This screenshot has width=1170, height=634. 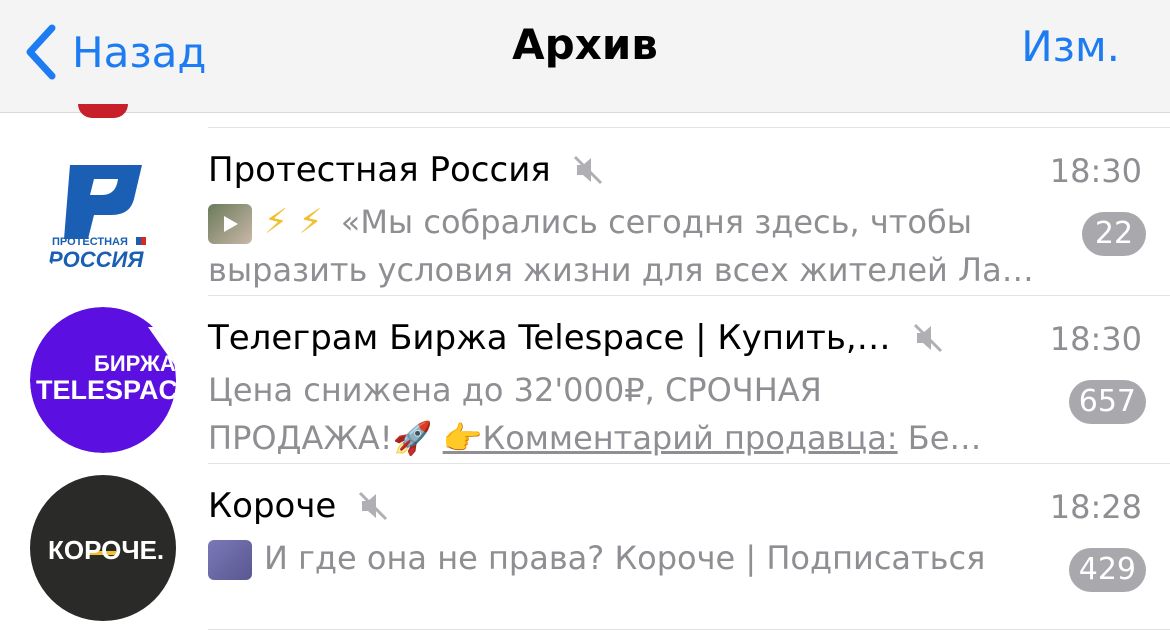 What do you see at coordinates (135, 363) in the screenshot?
I see `svg-text: БИРЖА` at bounding box center [135, 363].